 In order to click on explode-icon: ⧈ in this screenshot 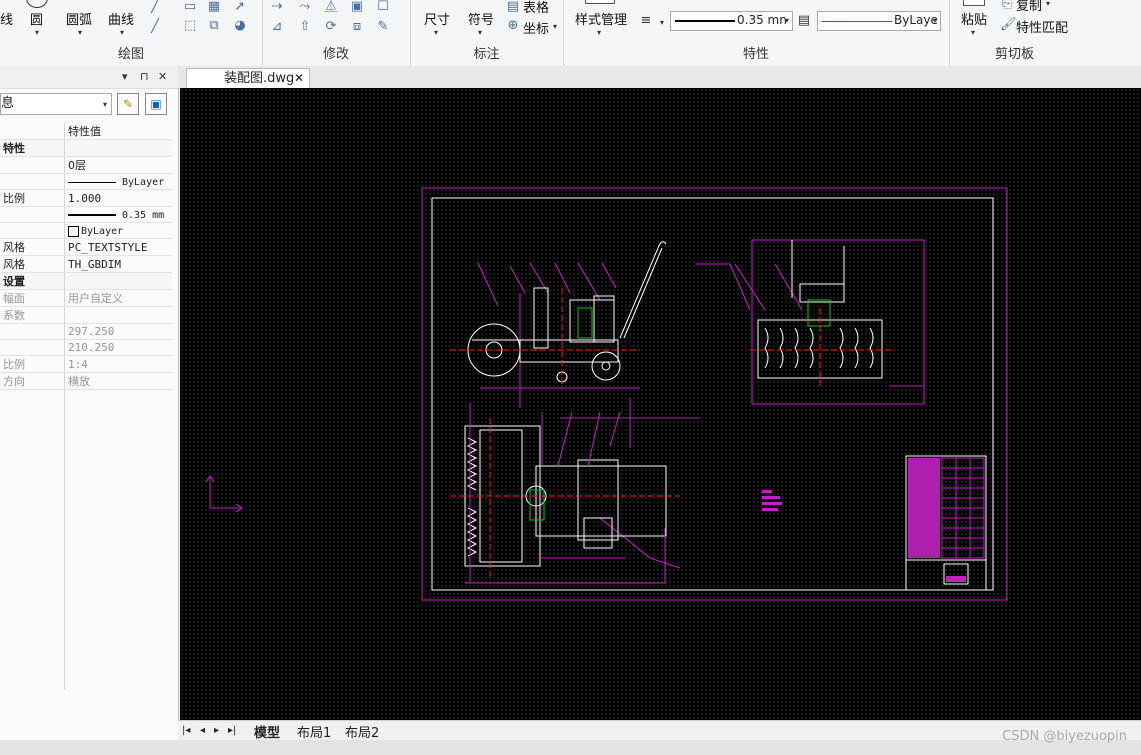, I will do `click(357, 27)`.